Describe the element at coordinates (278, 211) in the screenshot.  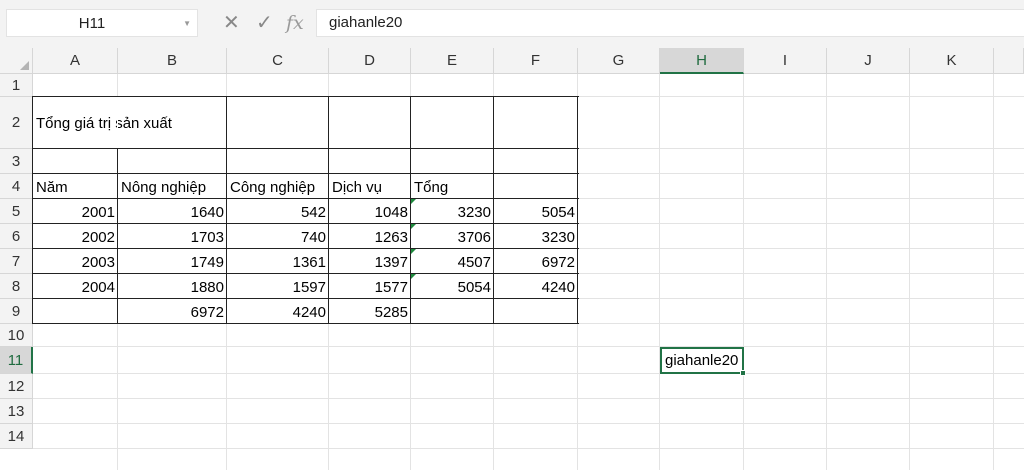
I see `cell-c5: 542` at that location.